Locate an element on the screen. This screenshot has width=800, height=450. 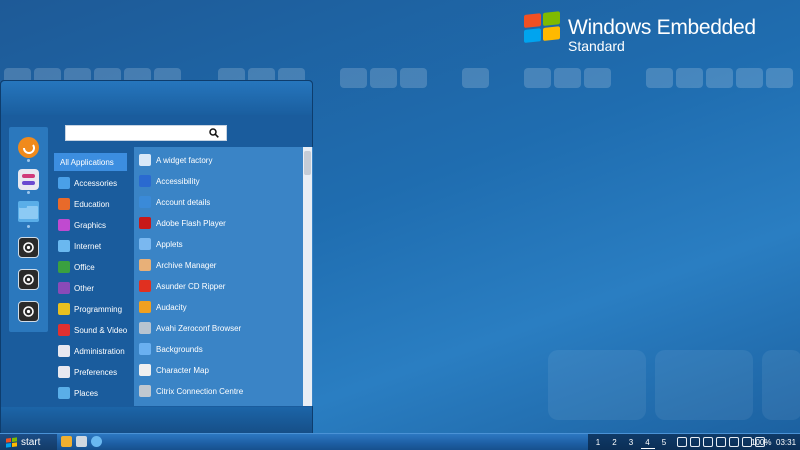
application-item: Applets is located at coordinates (219, 244).